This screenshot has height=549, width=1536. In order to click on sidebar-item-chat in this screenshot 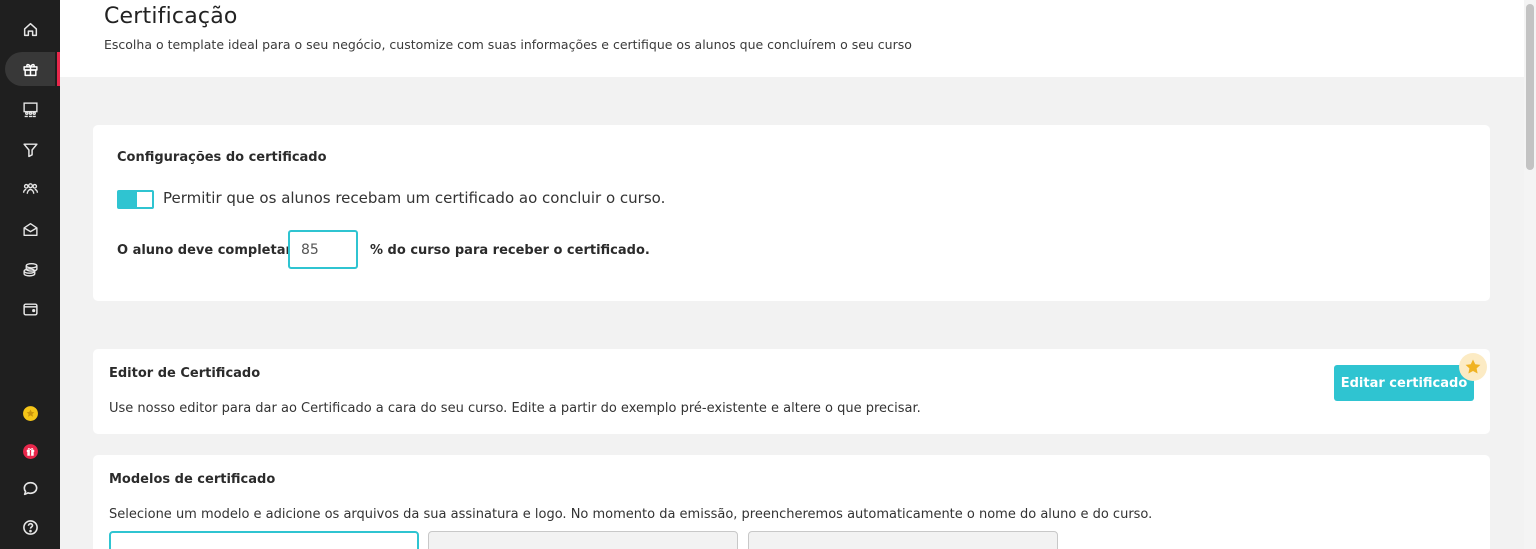, I will do `click(30, 488)`.